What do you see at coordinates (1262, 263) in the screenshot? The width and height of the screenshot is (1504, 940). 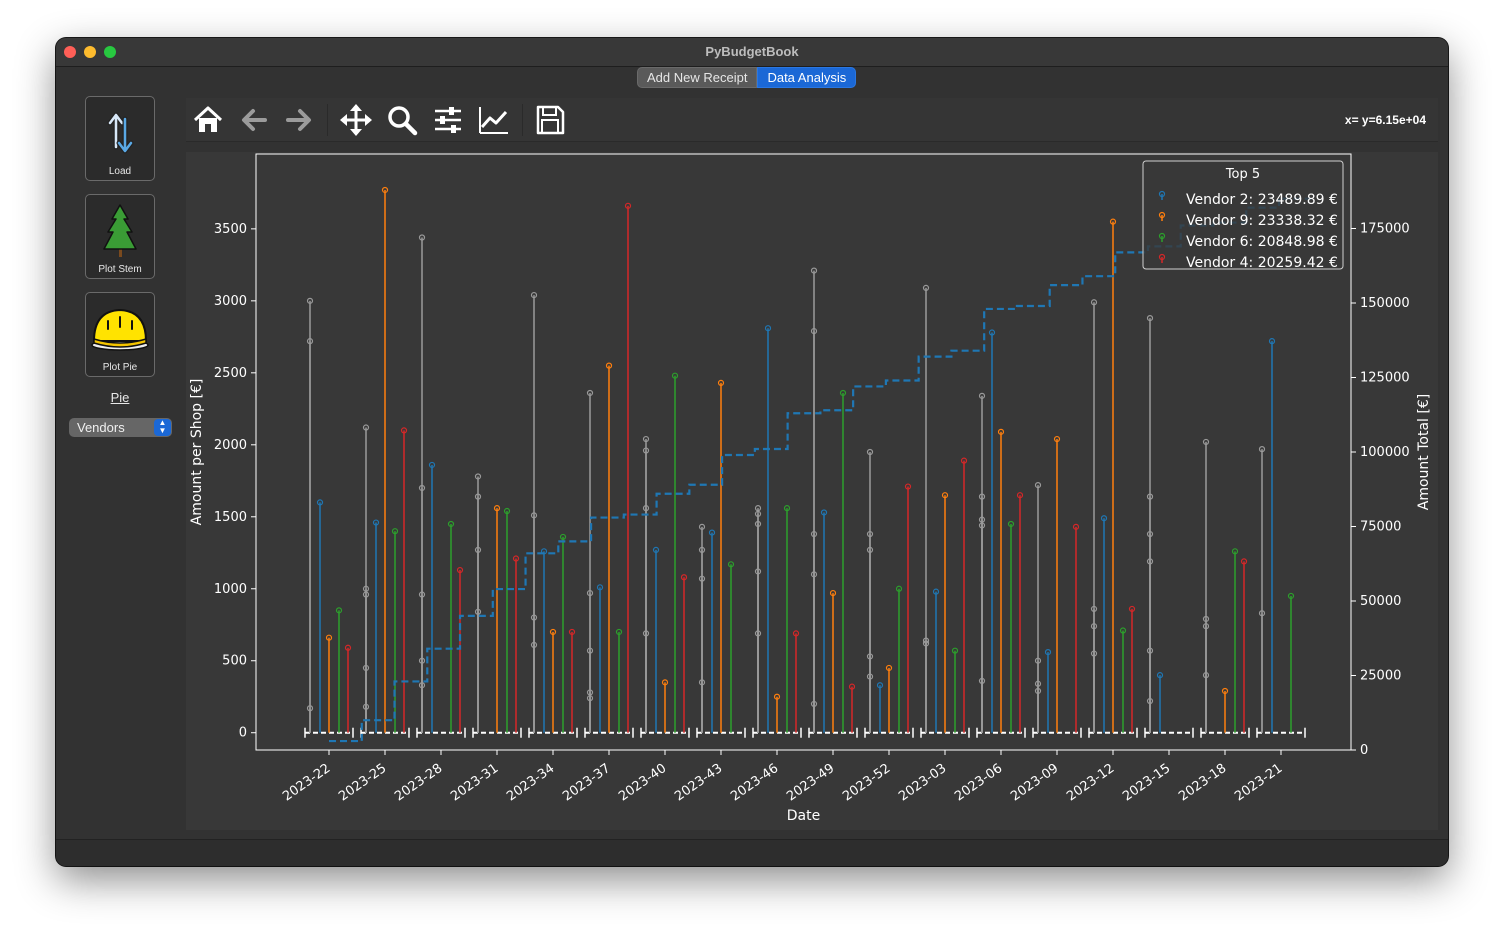 I see `legend-entry: Vendor 4: 20259.42 €` at bounding box center [1262, 263].